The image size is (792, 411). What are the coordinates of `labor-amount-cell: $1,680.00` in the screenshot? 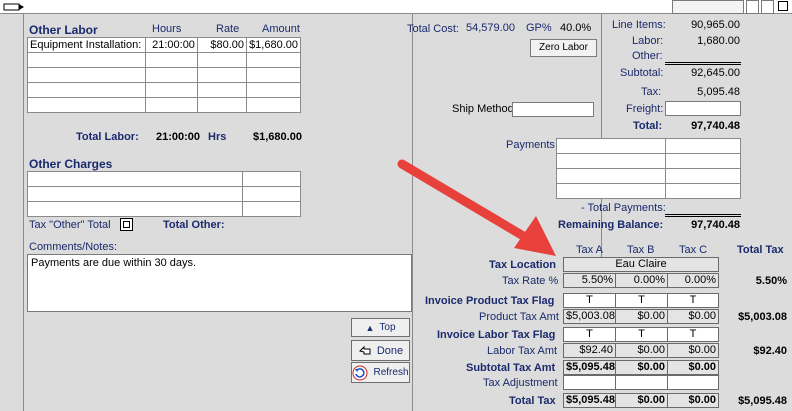 It's located at (273, 45).